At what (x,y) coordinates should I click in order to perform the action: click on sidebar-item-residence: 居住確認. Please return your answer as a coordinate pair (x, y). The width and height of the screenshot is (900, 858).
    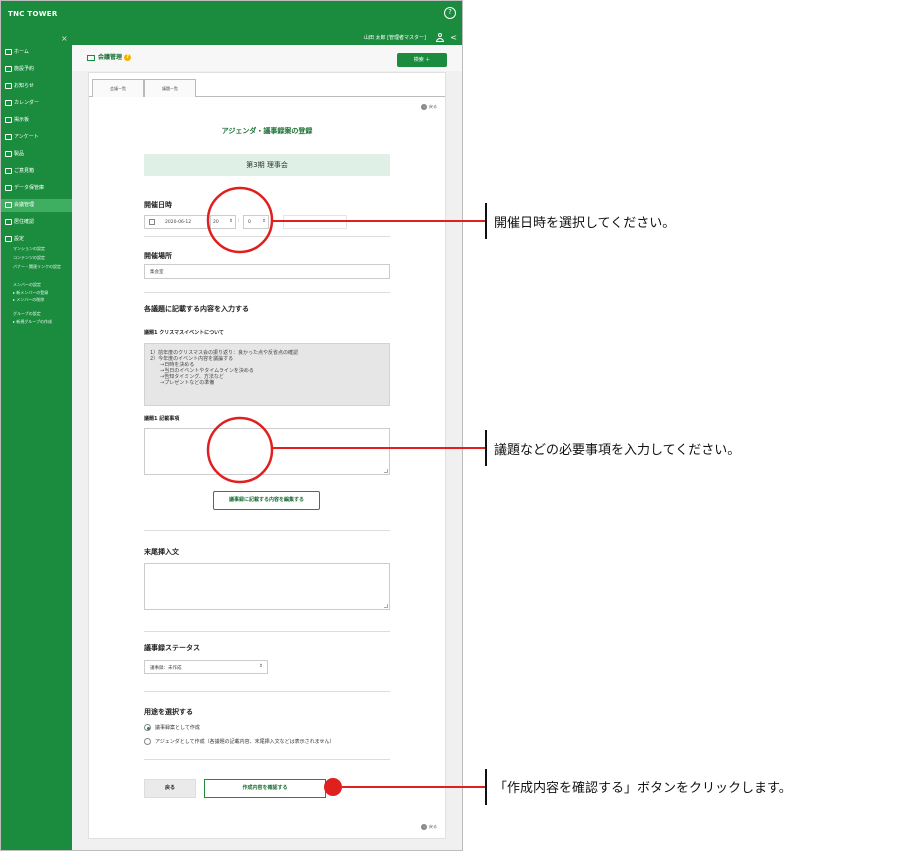
    Looking at the image, I should click on (36, 222).